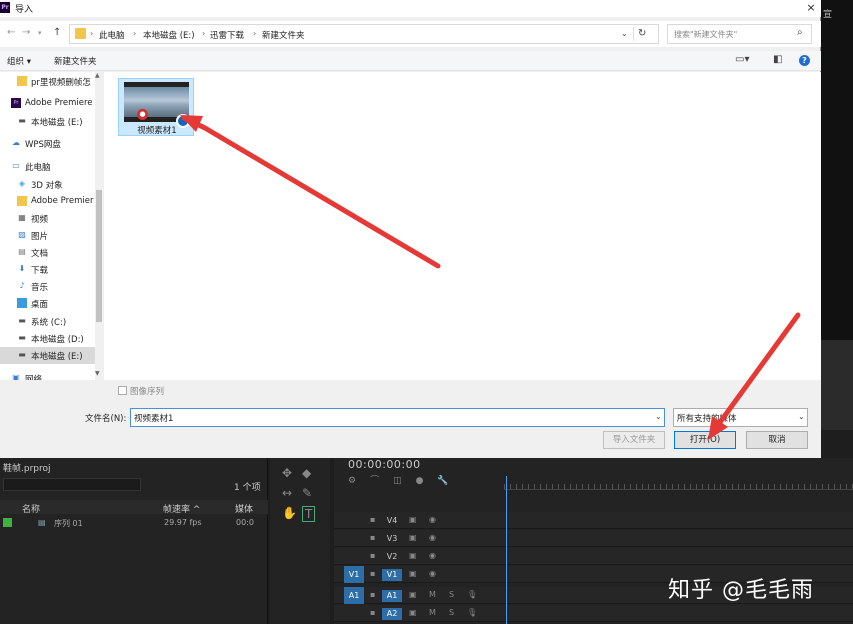  Describe the element at coordinates (48, 269) in the screenshot. I see `nav-item-downloads: ⬇ 下载` at that location.